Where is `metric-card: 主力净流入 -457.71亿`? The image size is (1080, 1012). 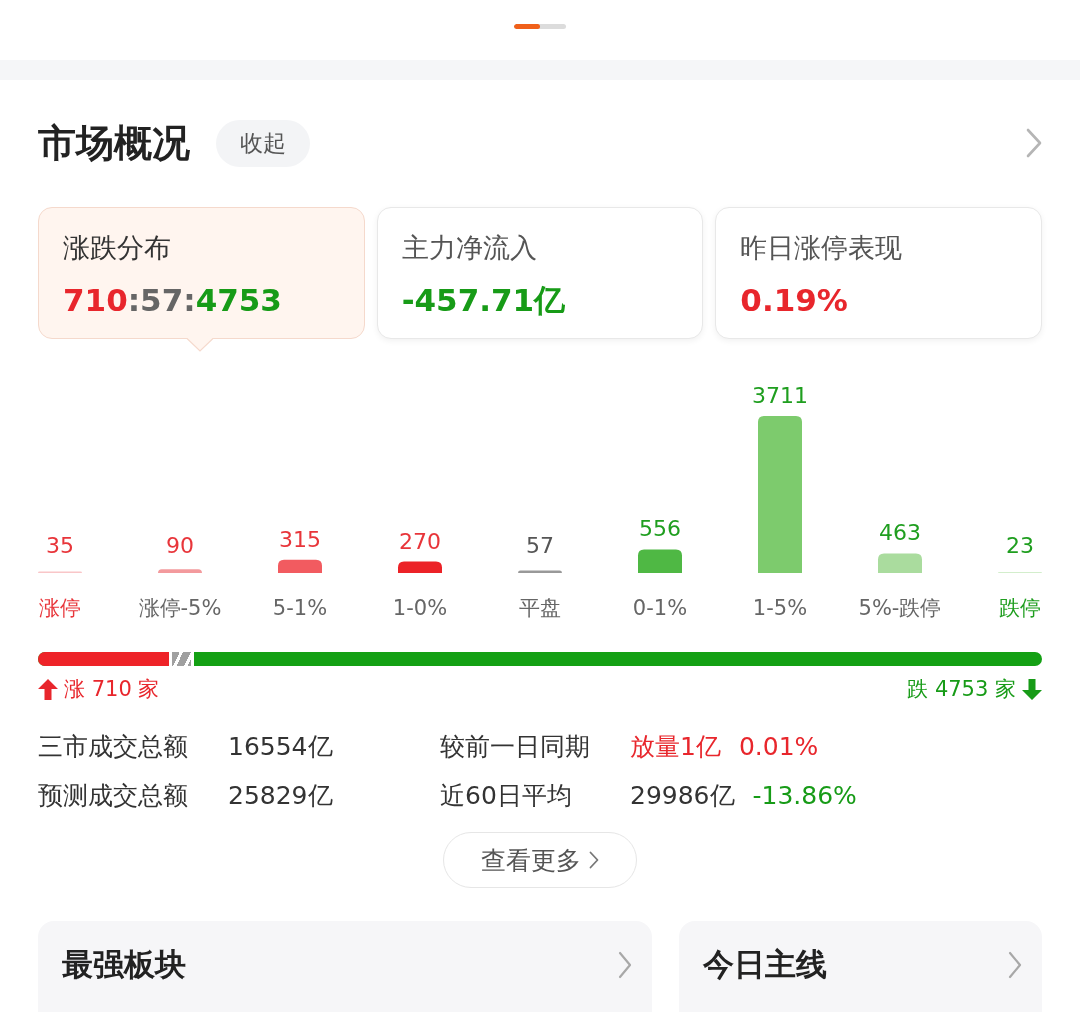 metric-card: 主力净流入 -457.71亿 is located at coordinates (540, 273).